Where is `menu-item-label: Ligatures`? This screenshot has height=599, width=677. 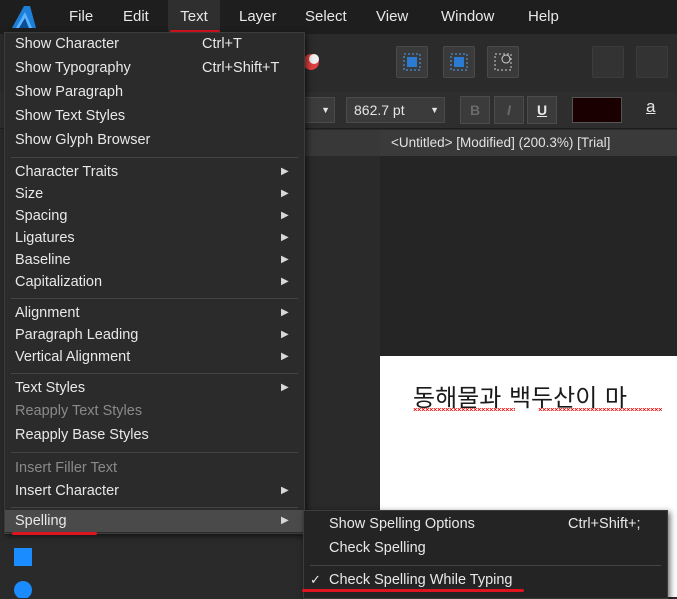 menu-item-label: Ligatures is located at coordinates (45, 238).